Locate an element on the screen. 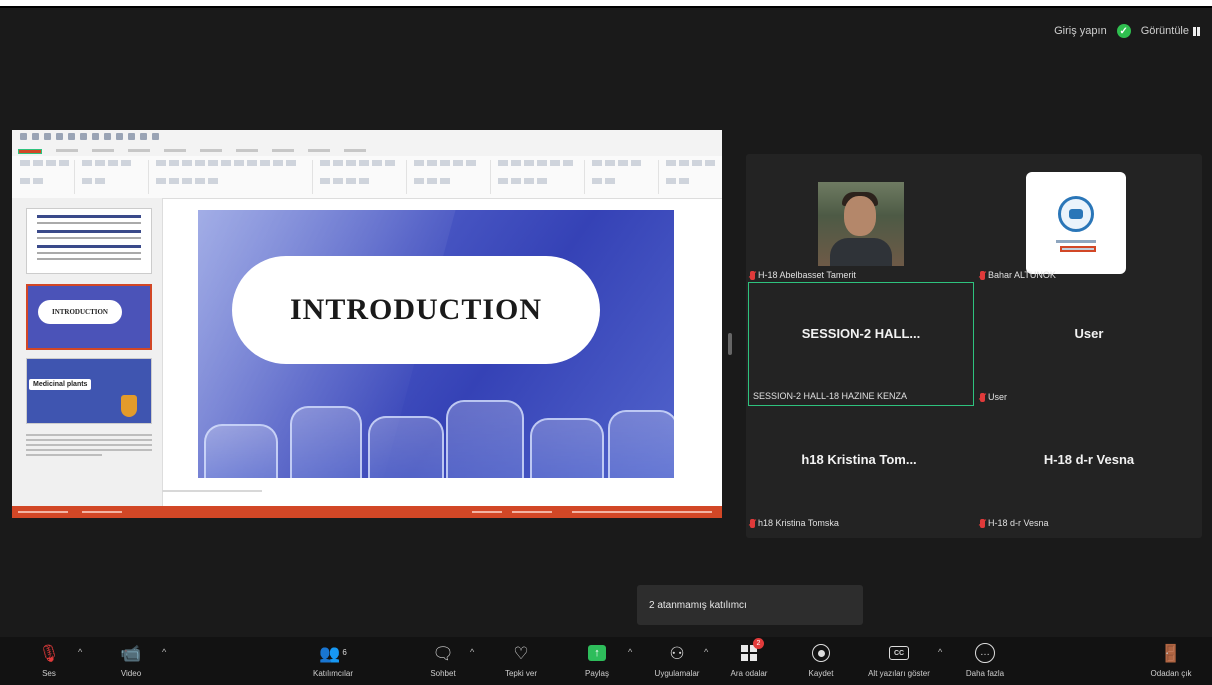  captions-button: CC Alt yazıları göster is located at coordinates (899, 659).